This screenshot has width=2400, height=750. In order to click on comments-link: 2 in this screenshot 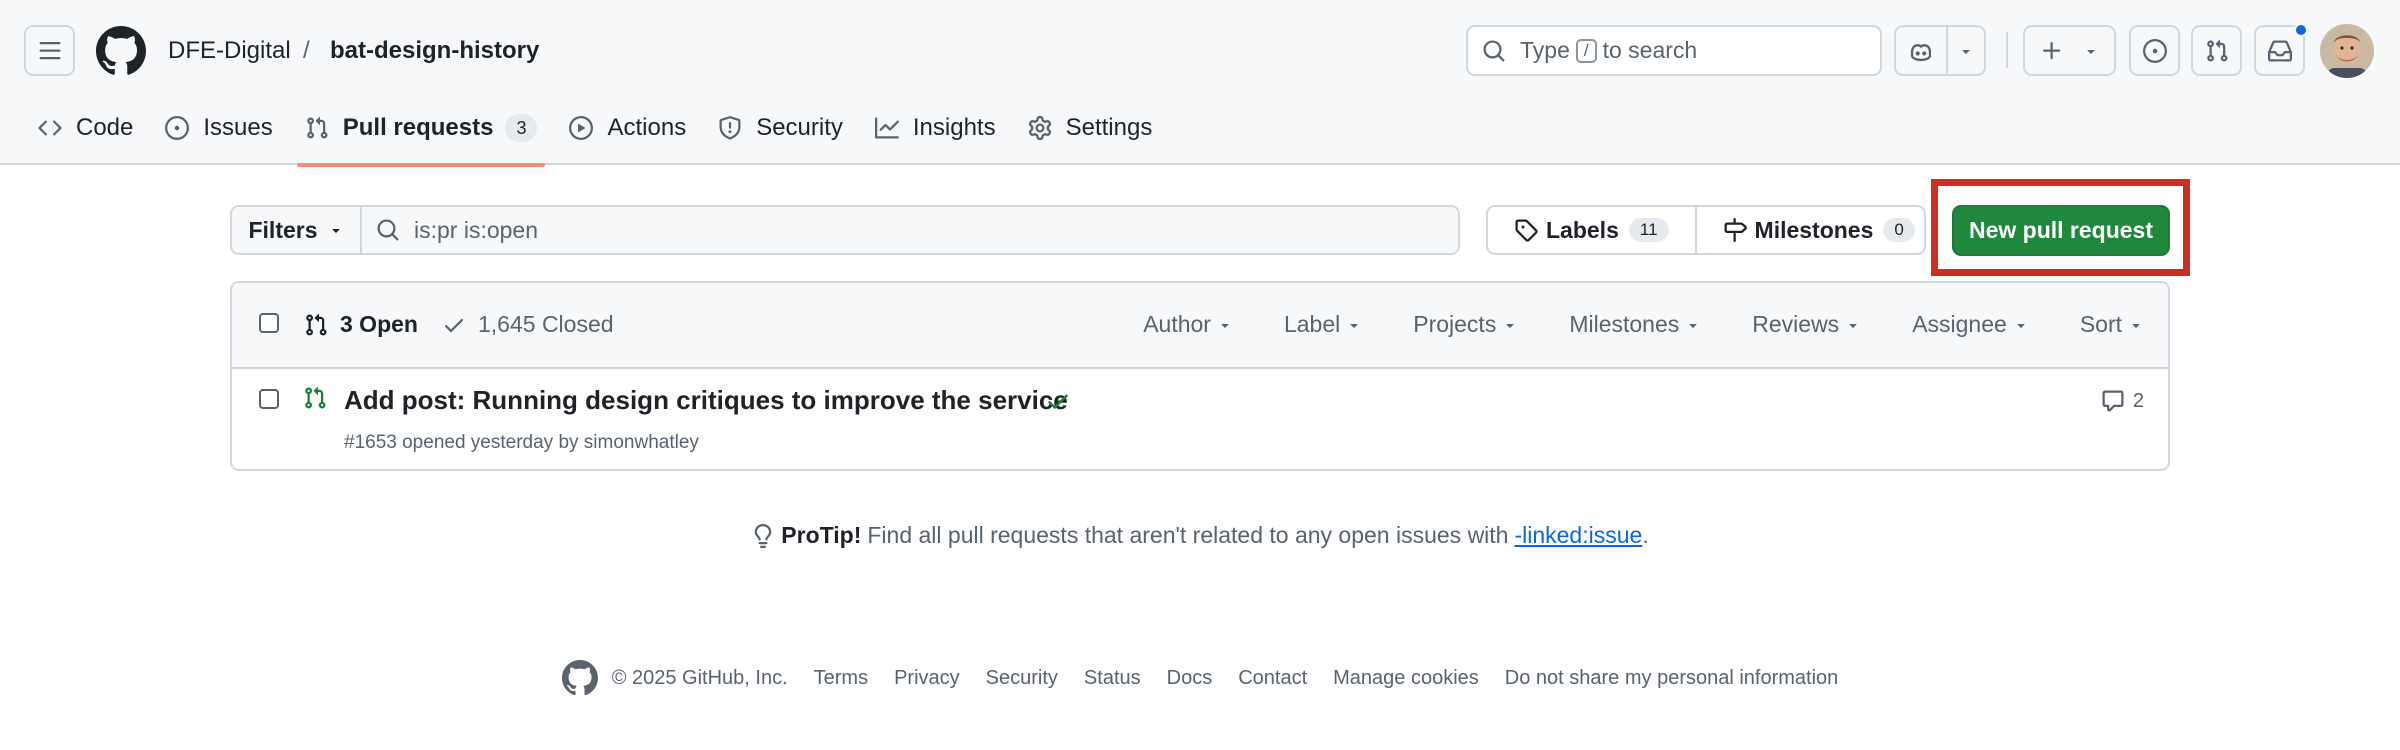, I will do `click(2122, 401)`.